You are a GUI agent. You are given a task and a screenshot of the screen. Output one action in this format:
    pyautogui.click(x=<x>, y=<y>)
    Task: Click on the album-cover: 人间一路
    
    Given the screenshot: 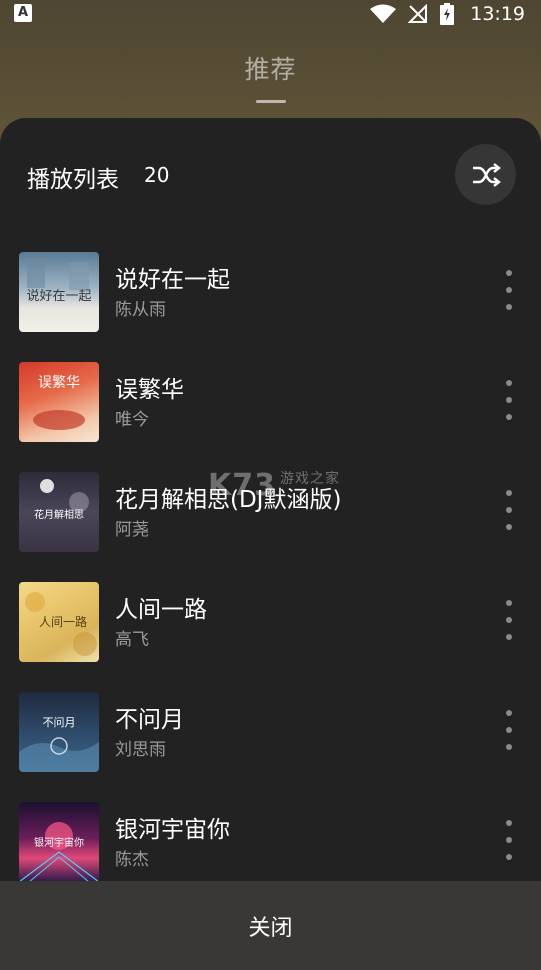 What is the action you would take?
    pyautogui.click(x=59, y=622)
    